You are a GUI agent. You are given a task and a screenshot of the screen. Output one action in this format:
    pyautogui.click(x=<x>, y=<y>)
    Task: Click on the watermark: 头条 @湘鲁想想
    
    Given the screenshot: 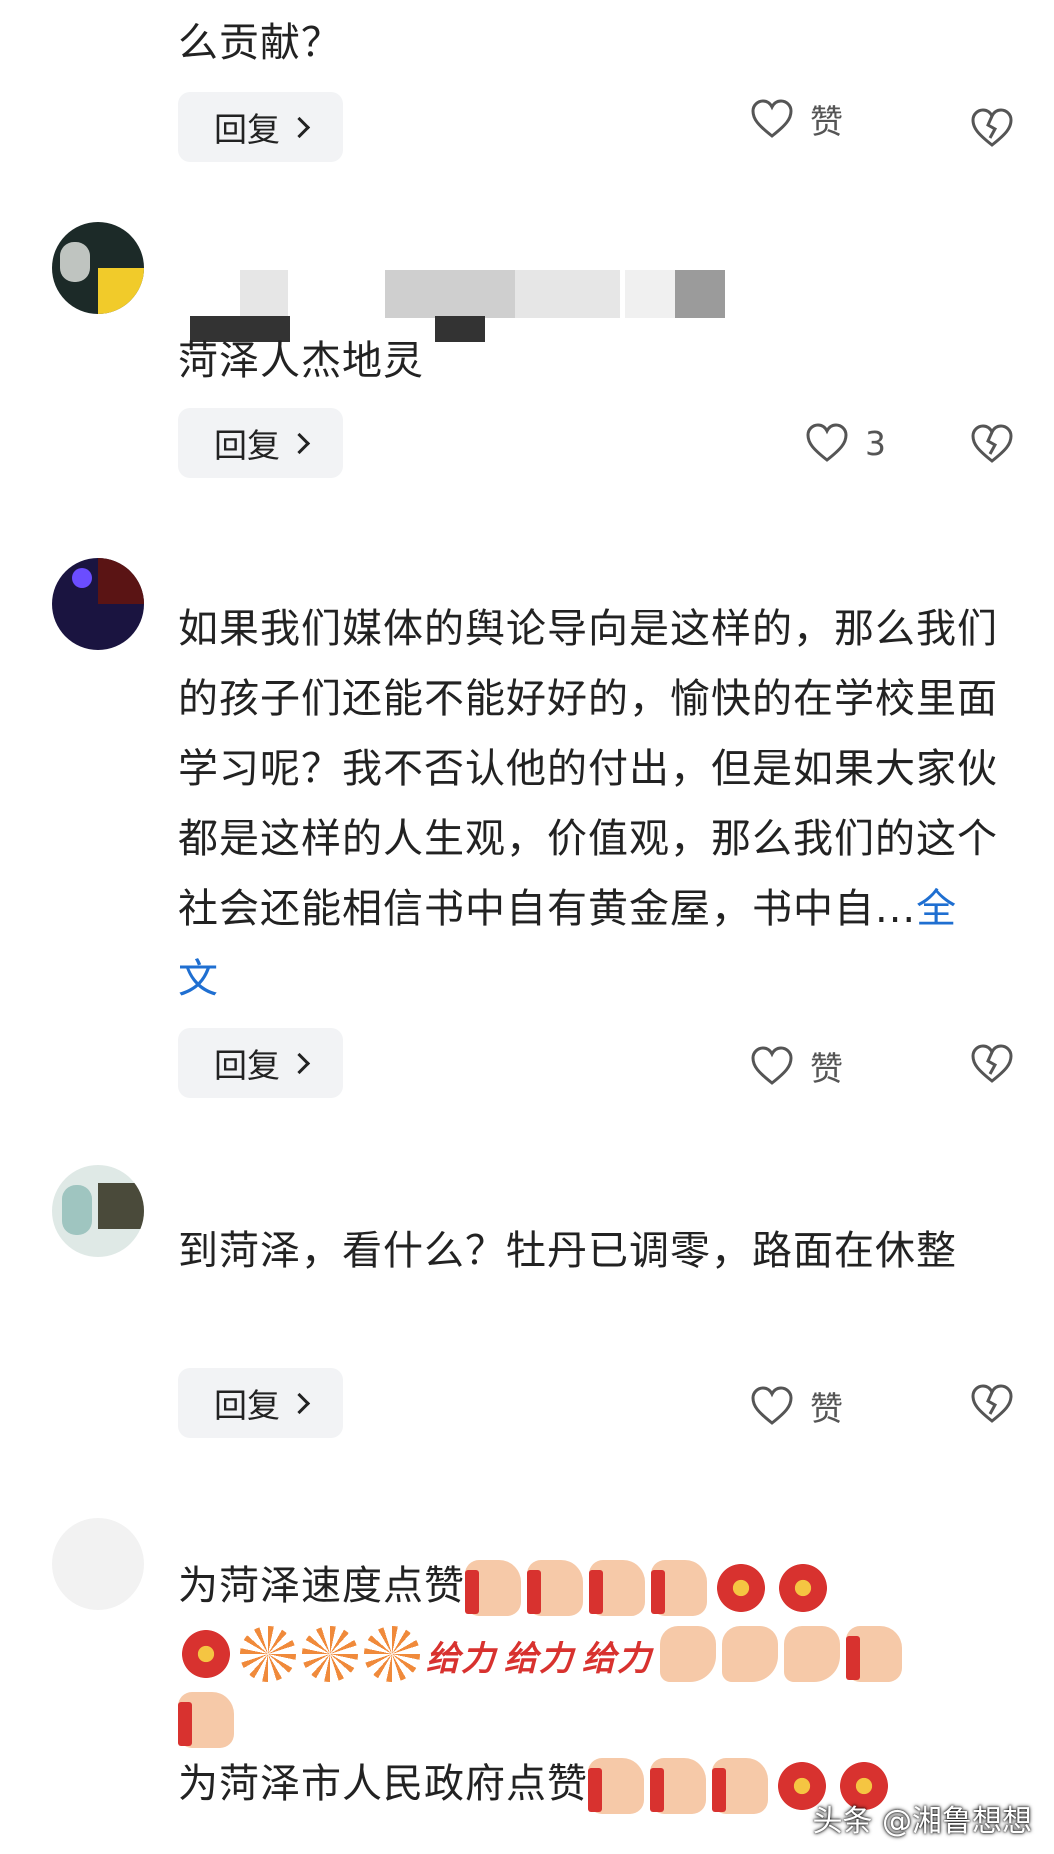 What is the action you would take?
    pyautogui.click(x=922, y=1821)
    